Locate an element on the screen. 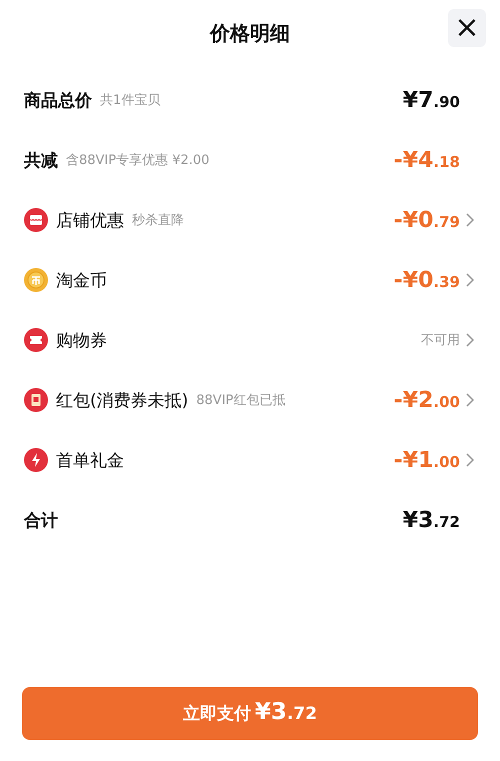 Image resolution: width=500 pixels, height=761 pixels. price-row: 淘金币 -¥0.39 is located at coordinates (250, 280).